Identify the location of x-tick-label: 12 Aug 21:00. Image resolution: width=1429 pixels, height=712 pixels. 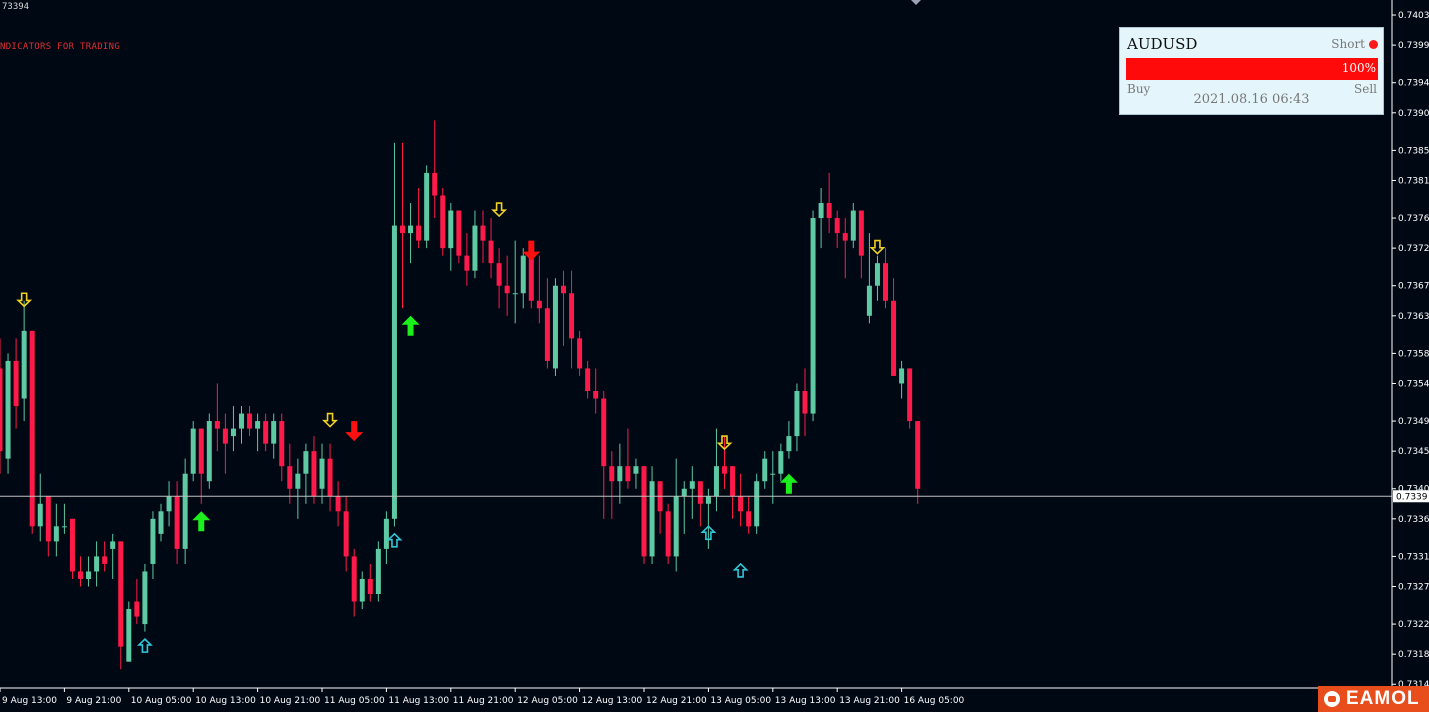
(676, 701).